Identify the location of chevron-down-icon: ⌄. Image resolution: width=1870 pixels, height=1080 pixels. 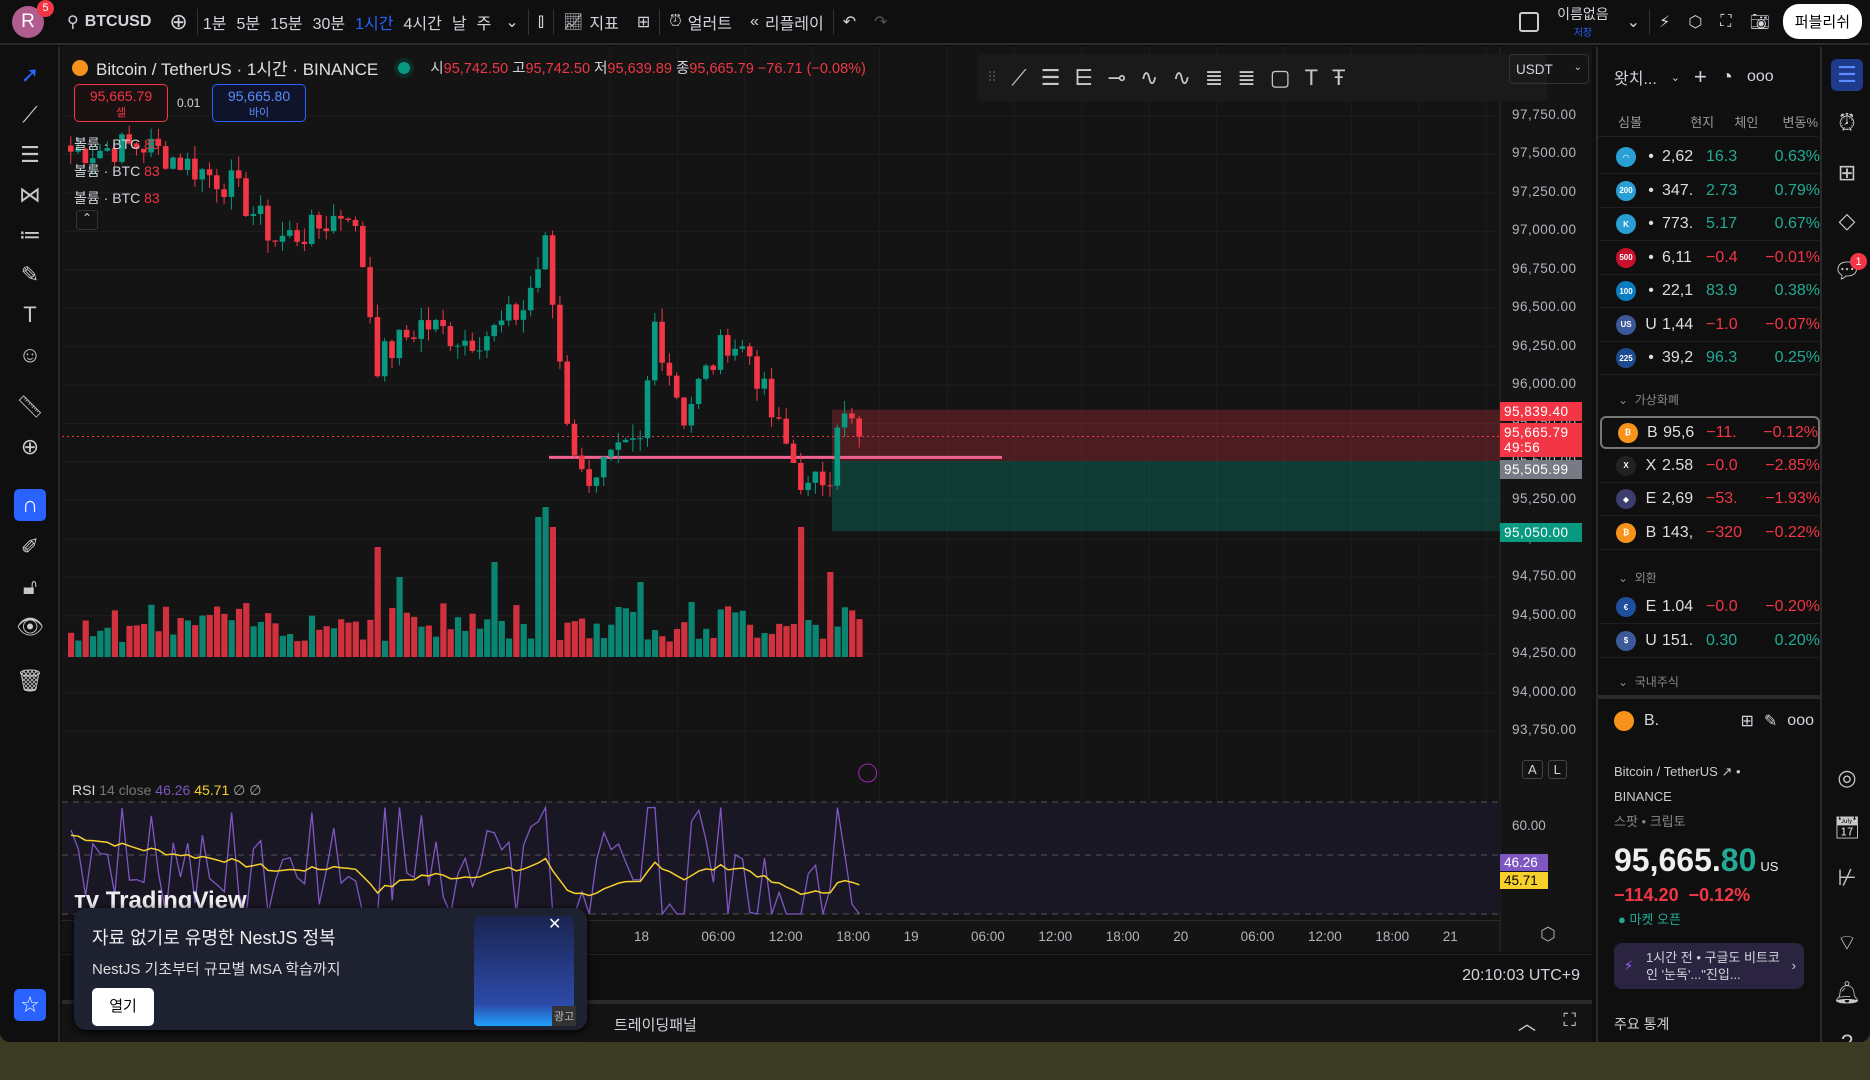
(1675, 77).